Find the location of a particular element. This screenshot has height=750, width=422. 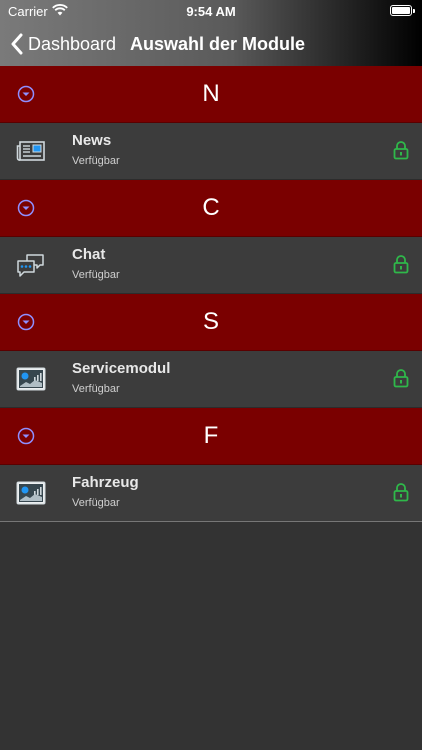

module-row-servicemodul: Servicemodul Verfügbar is located at coordinates (211, 379).